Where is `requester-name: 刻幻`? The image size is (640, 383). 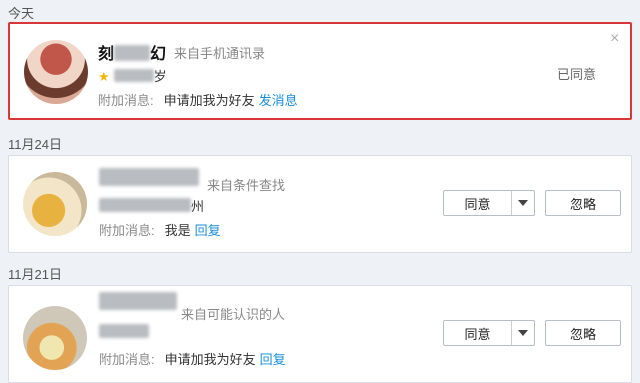
requester-name: 刻幻 is located at coordinates (132, 52).